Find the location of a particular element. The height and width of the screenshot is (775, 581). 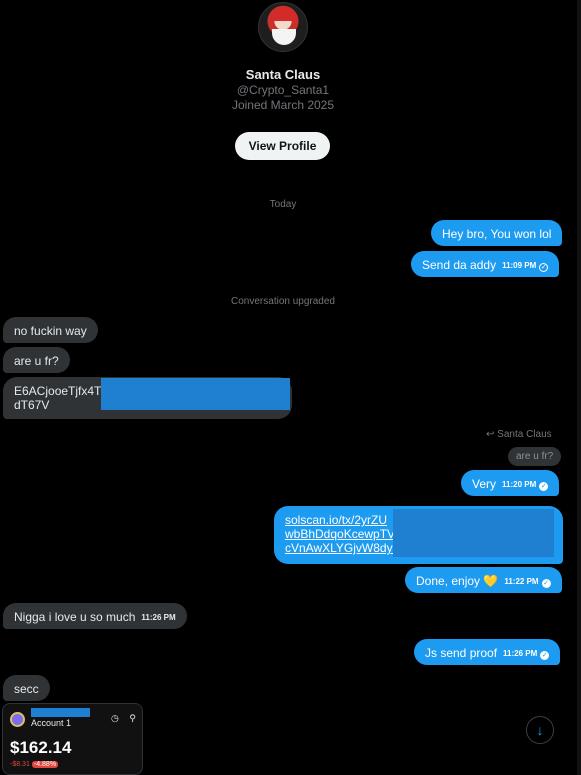

message-text: no fuckin way is located at coordinates (50, 331).